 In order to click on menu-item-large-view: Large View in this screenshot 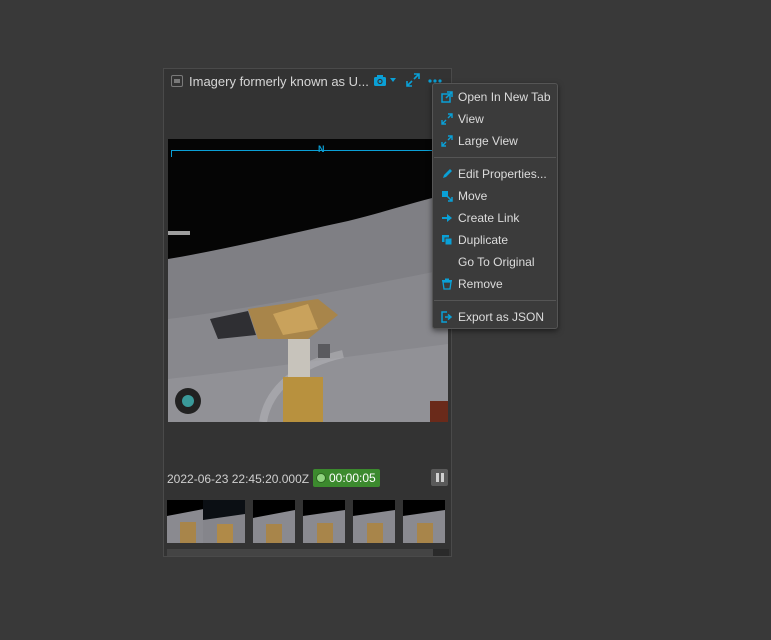, I will do `click(495, 141)`.